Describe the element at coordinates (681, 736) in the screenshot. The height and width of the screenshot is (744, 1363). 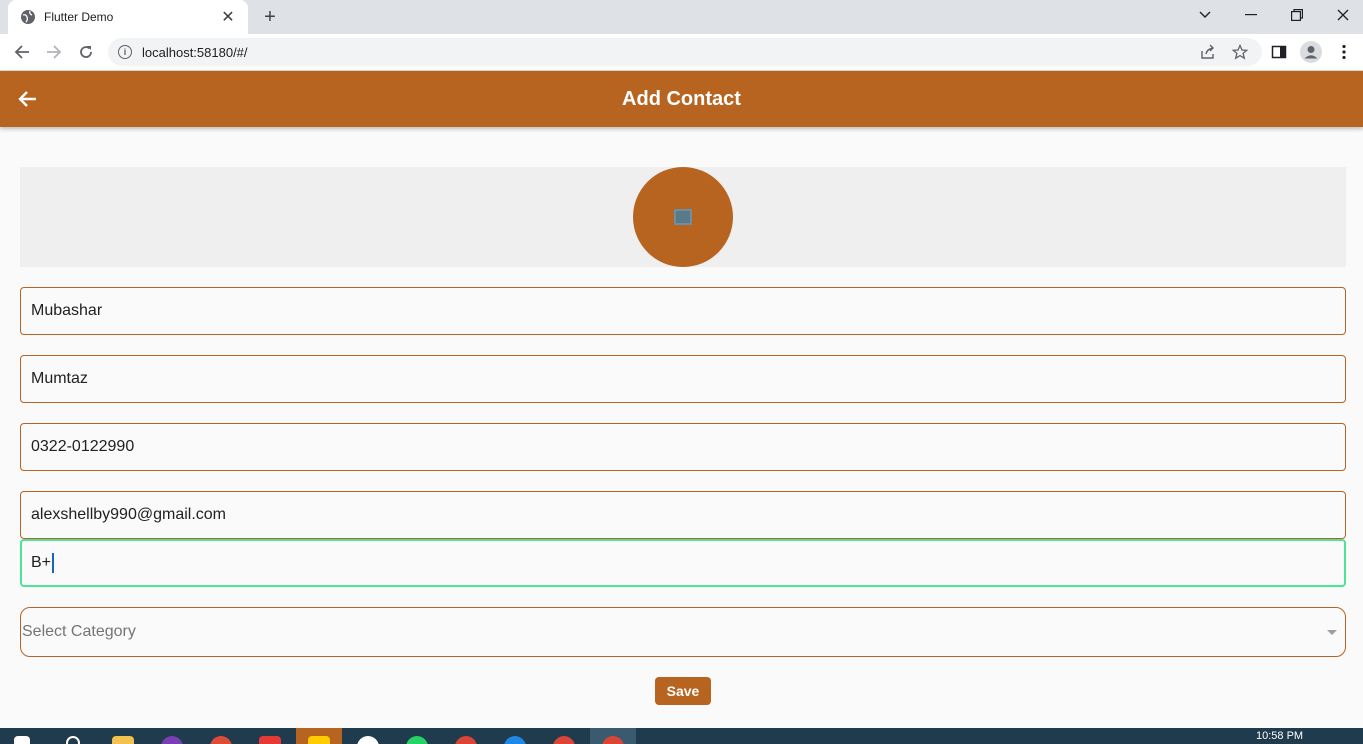
I see `os-taskbar: 10:58 PM` at that location.